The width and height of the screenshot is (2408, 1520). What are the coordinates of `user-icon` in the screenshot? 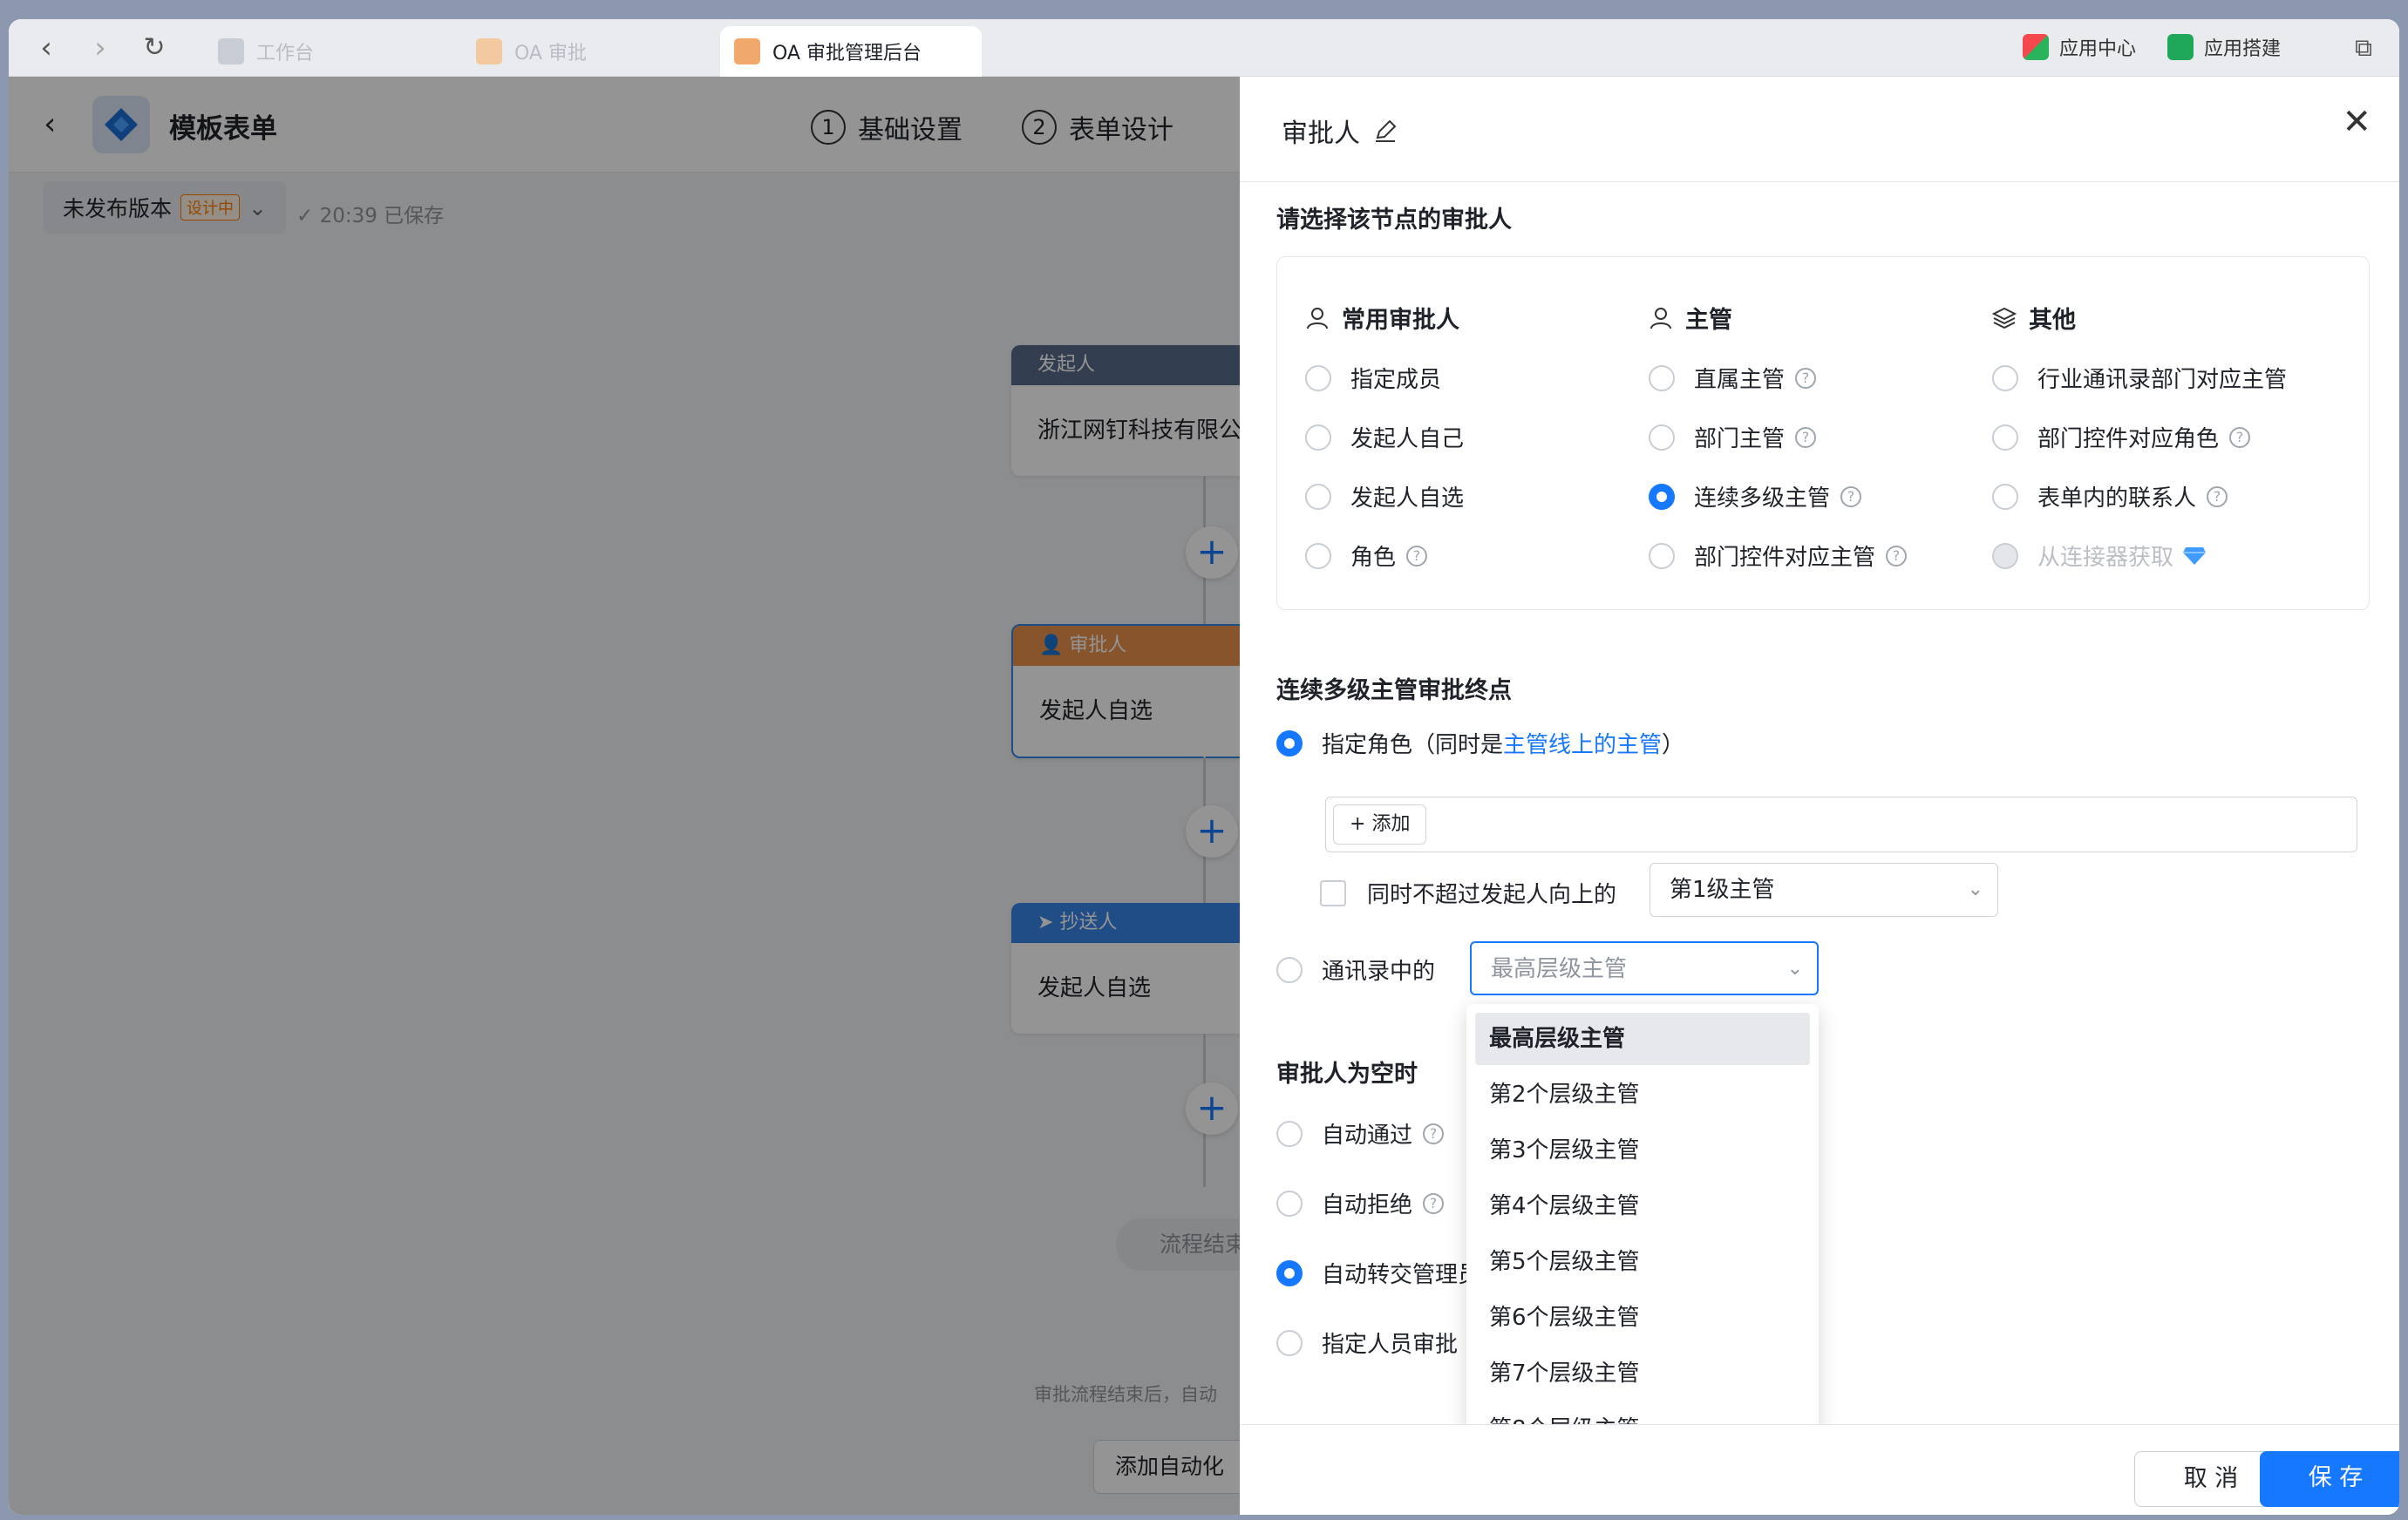 It's located at (1317, 318).